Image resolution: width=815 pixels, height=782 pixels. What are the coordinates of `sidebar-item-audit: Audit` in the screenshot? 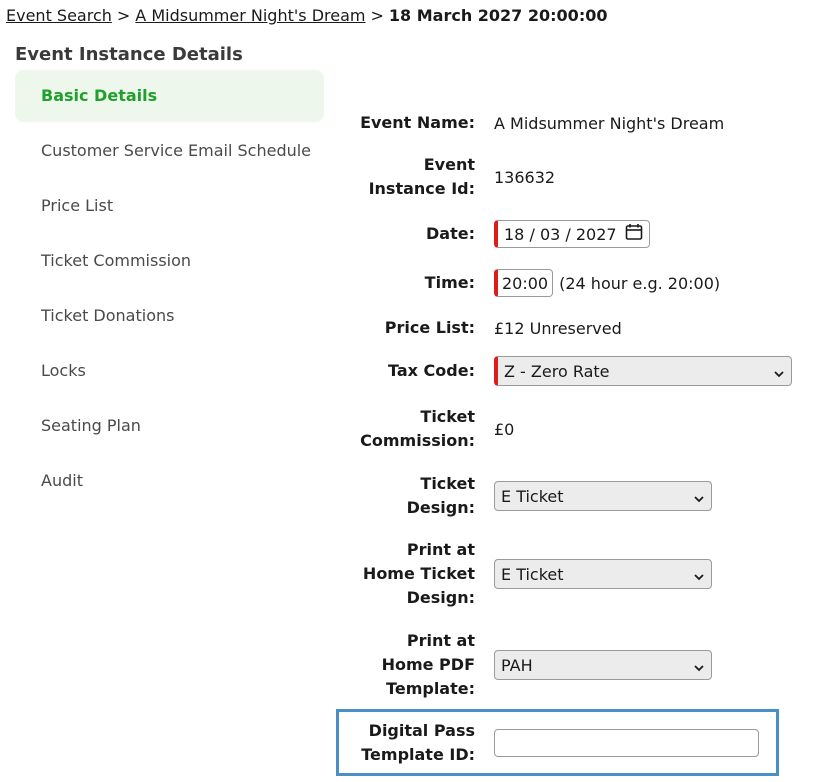 It's located at (169, 481).